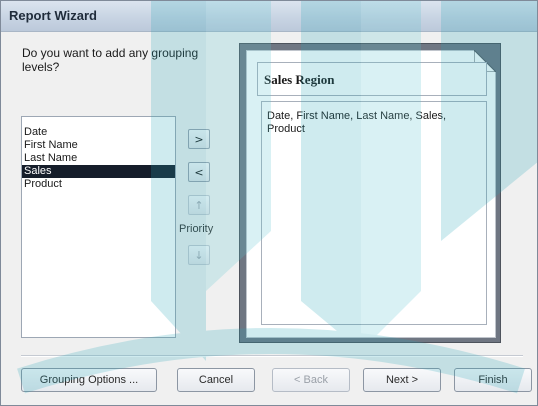 Image resolution: width=538 pixels, height=406 pixels. What do you see at coordinates (199, 172) in the screenshot?
I see `remove-level-button: <` at bounding box center [199, 172].